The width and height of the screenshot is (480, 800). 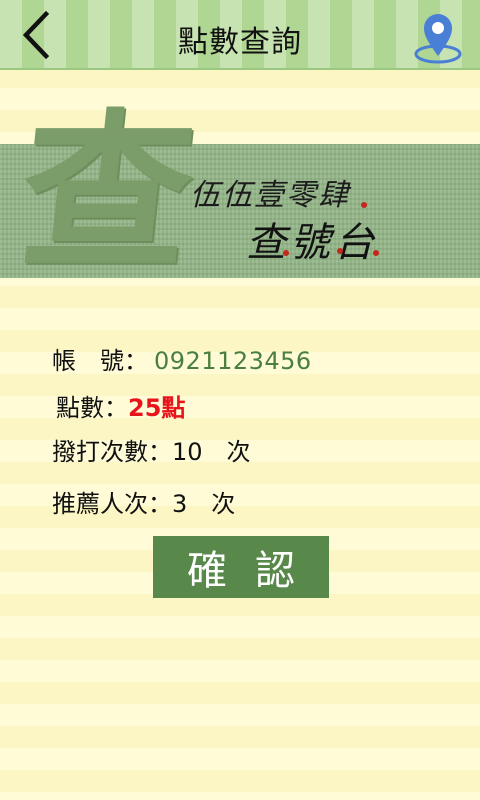 I want to click on points-row: 點數：25點, so click(x=120, y=405).